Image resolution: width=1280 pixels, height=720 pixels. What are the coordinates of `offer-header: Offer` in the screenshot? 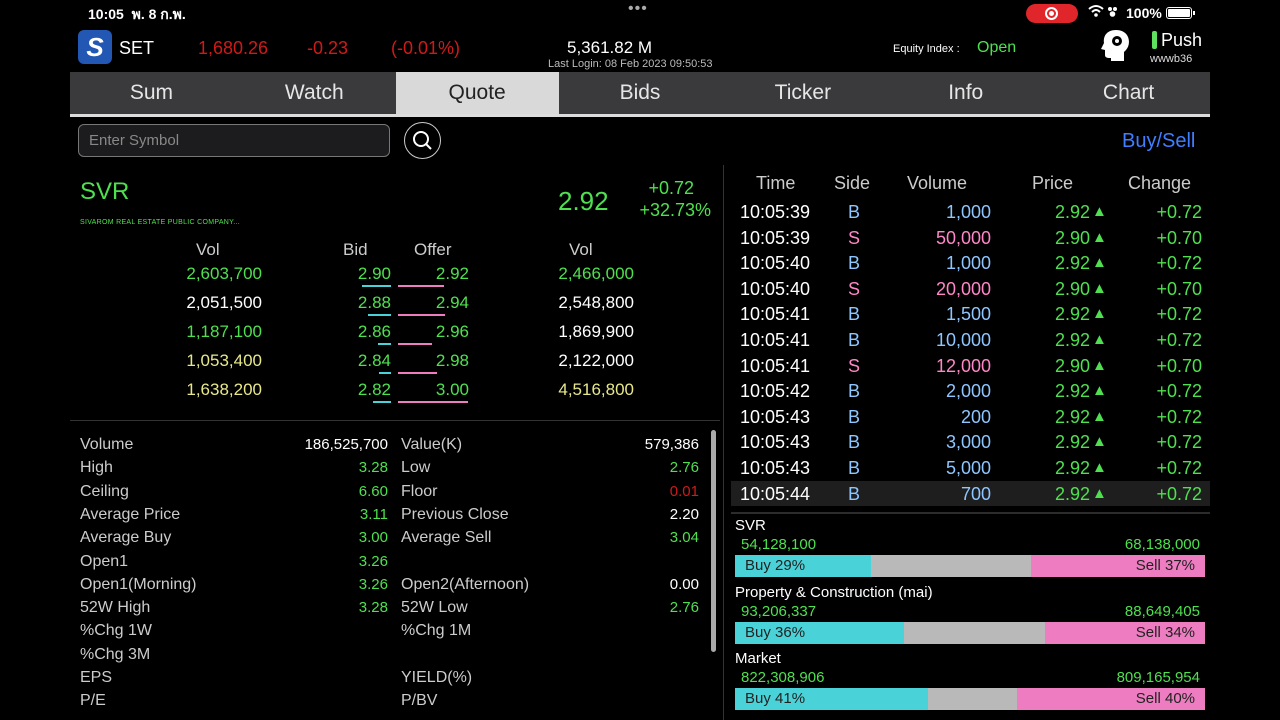 It's located at (433, 249).